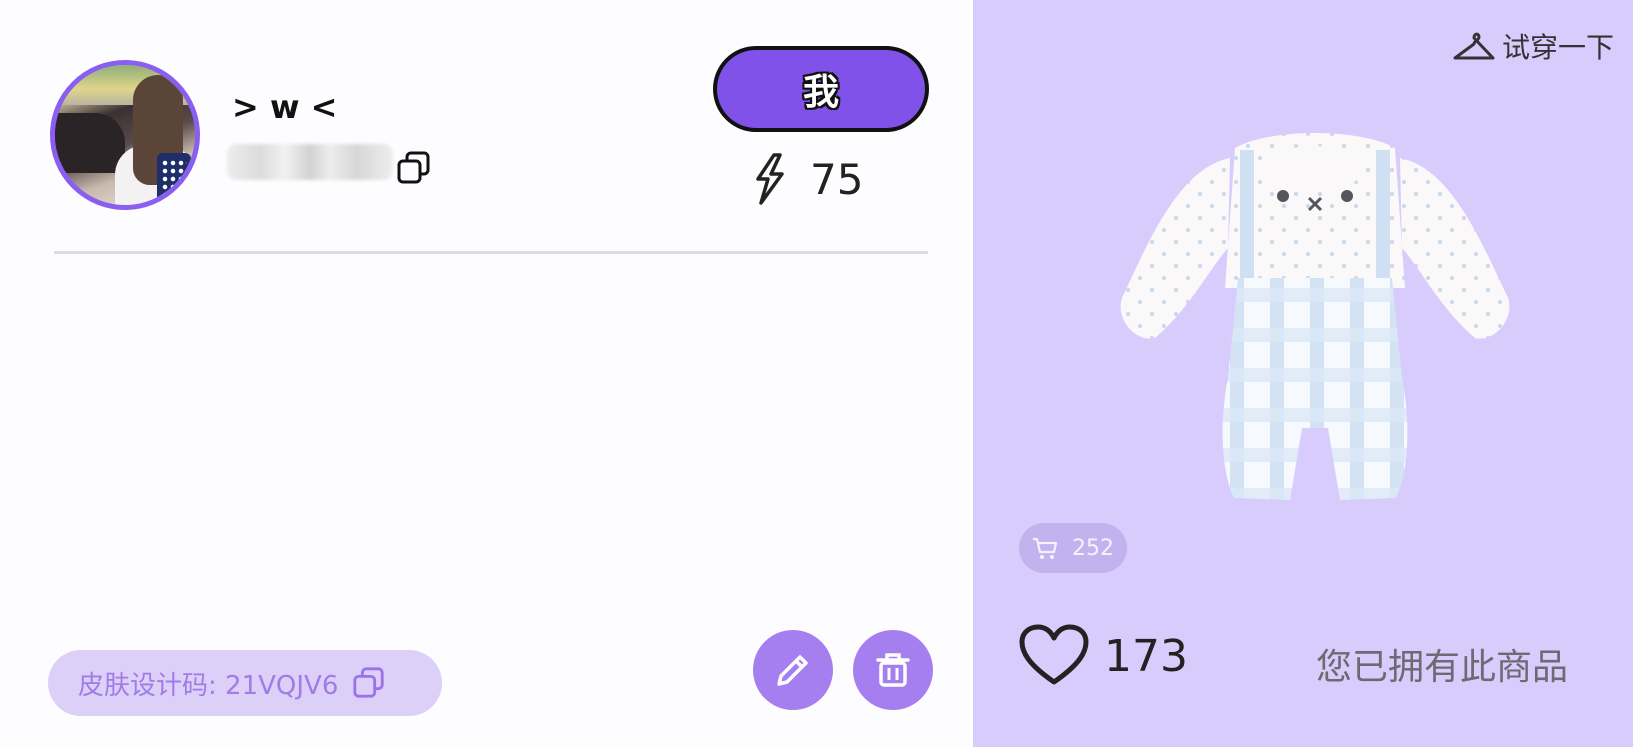 The width and height of the screenshot is (1633, 747). I want to click on energy-counter: 75, so click(807, 179).